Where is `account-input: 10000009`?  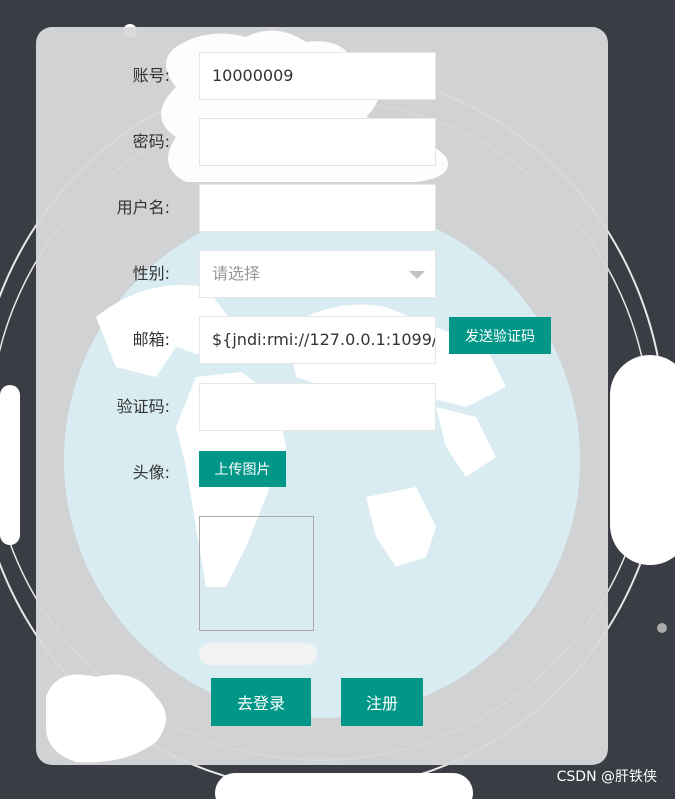
account-input: 10000009 is located at coordinates (317, 76).